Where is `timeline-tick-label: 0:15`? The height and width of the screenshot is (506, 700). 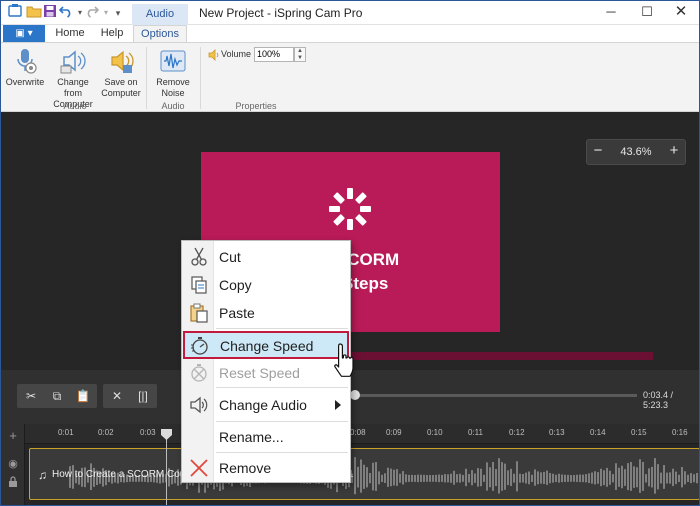
timeline-tick-label: 0:15 is located at coordinates (639, 432).